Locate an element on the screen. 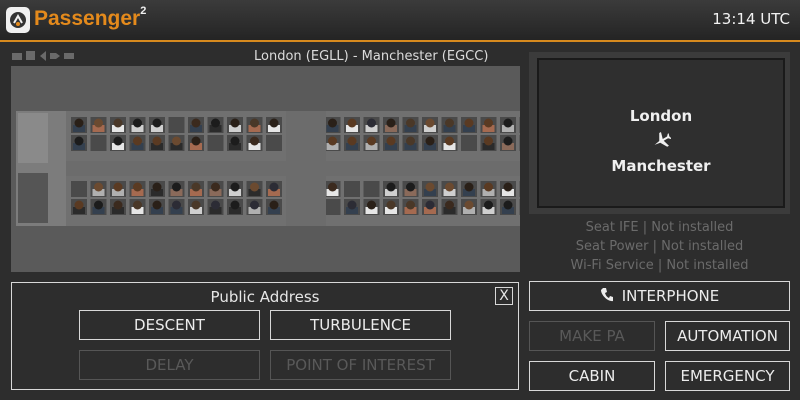 The height and width of the screenshot is (400, 800). cabin-button: CABIN is located at coordinates (592, 376).